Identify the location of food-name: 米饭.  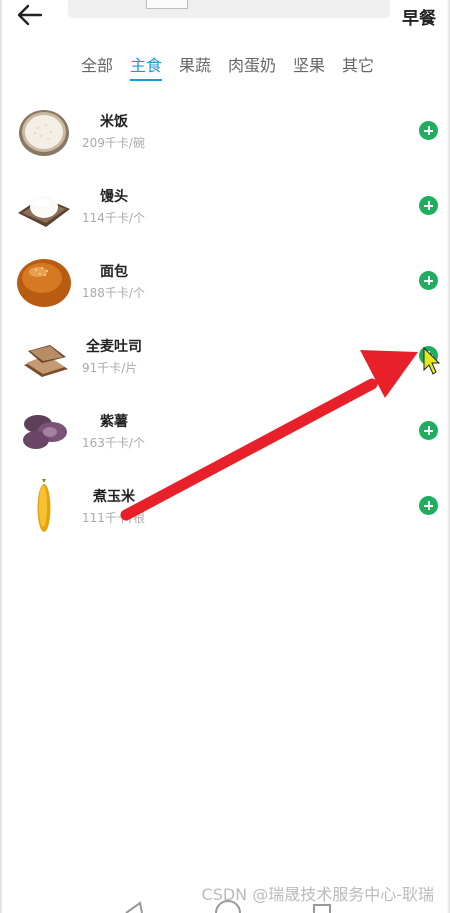
(114, 122).